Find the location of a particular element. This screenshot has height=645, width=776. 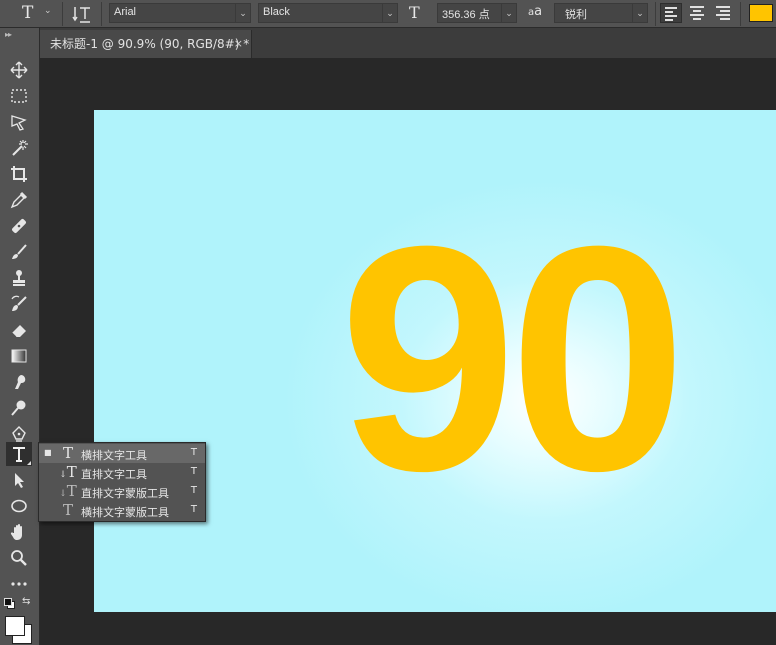

smudge-icon is located at coordinates (20, 382).